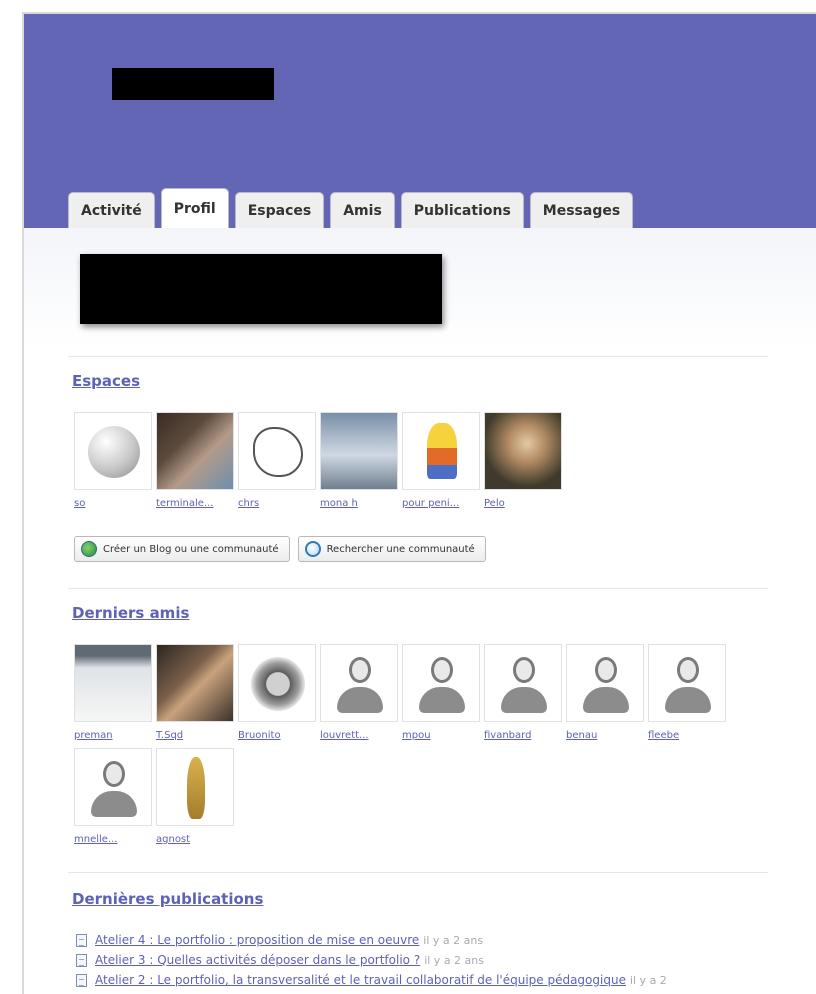 This screenshot has width=816, height=994. I want to click on create-community-button: Créer un Blog ou une communauté, so click(182, 549).